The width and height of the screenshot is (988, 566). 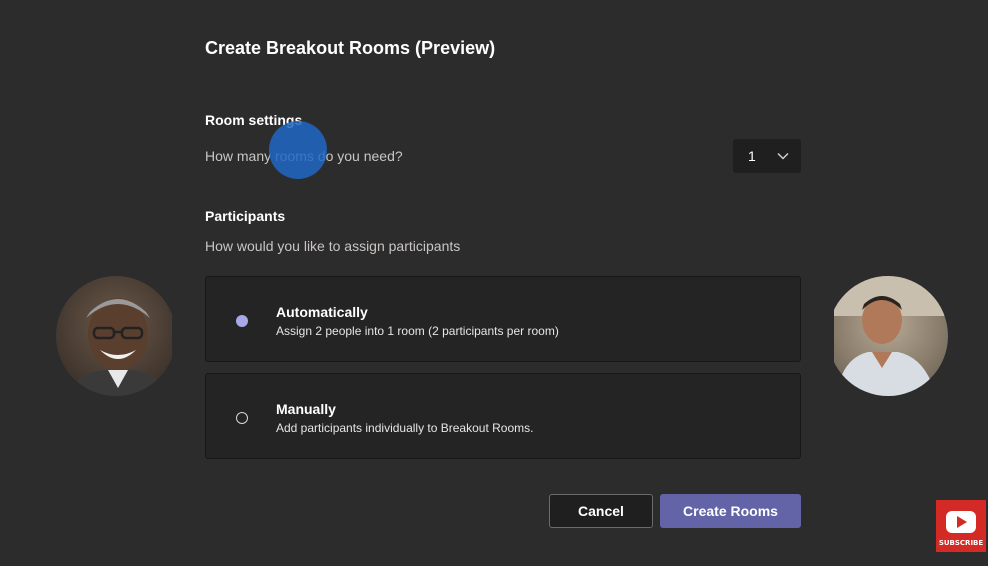 I want to click on rooms-question-label: How many rooms do you need?, so click(x=304, y=156).